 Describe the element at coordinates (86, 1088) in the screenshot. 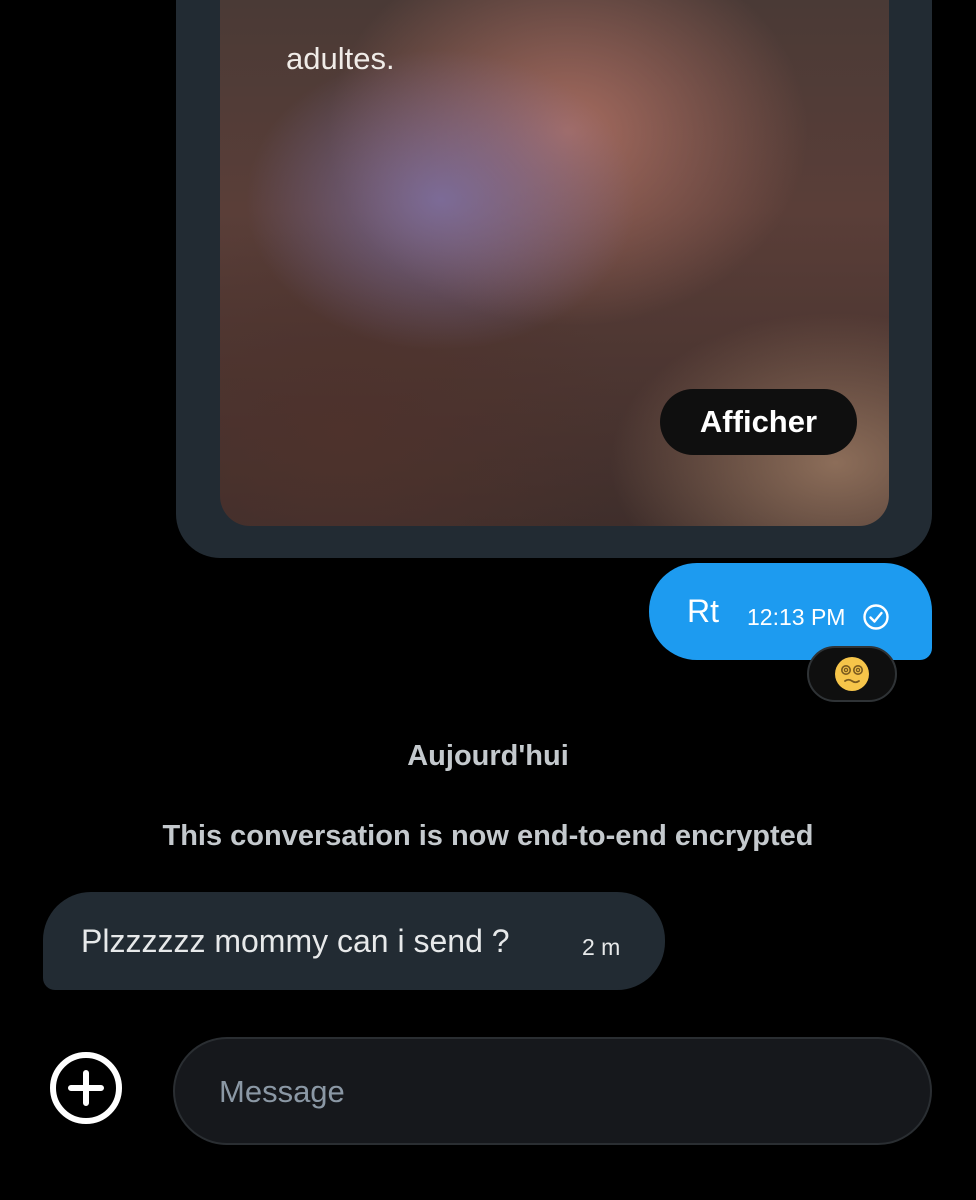

I see `plus-circle-icon` at that location.